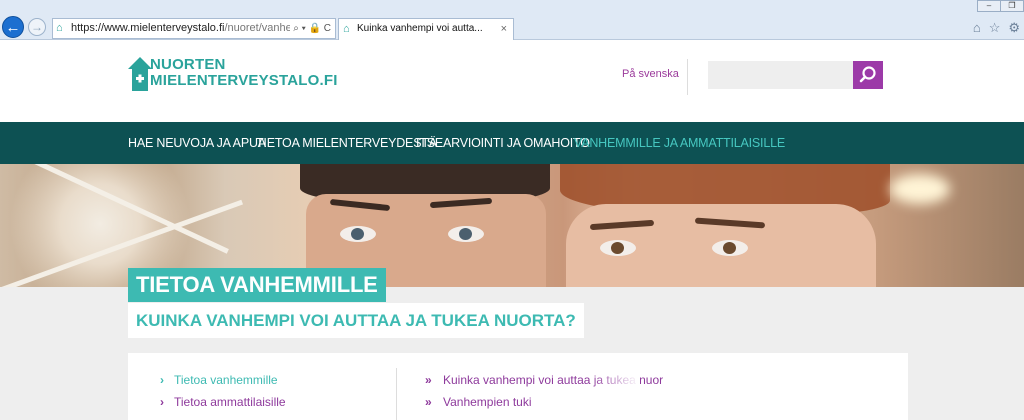 Image resolution: width=1024 pixels, height=420 pixels. I want to click on browser-tools: ⌂ ☆ ⚙, so click(996, 28).